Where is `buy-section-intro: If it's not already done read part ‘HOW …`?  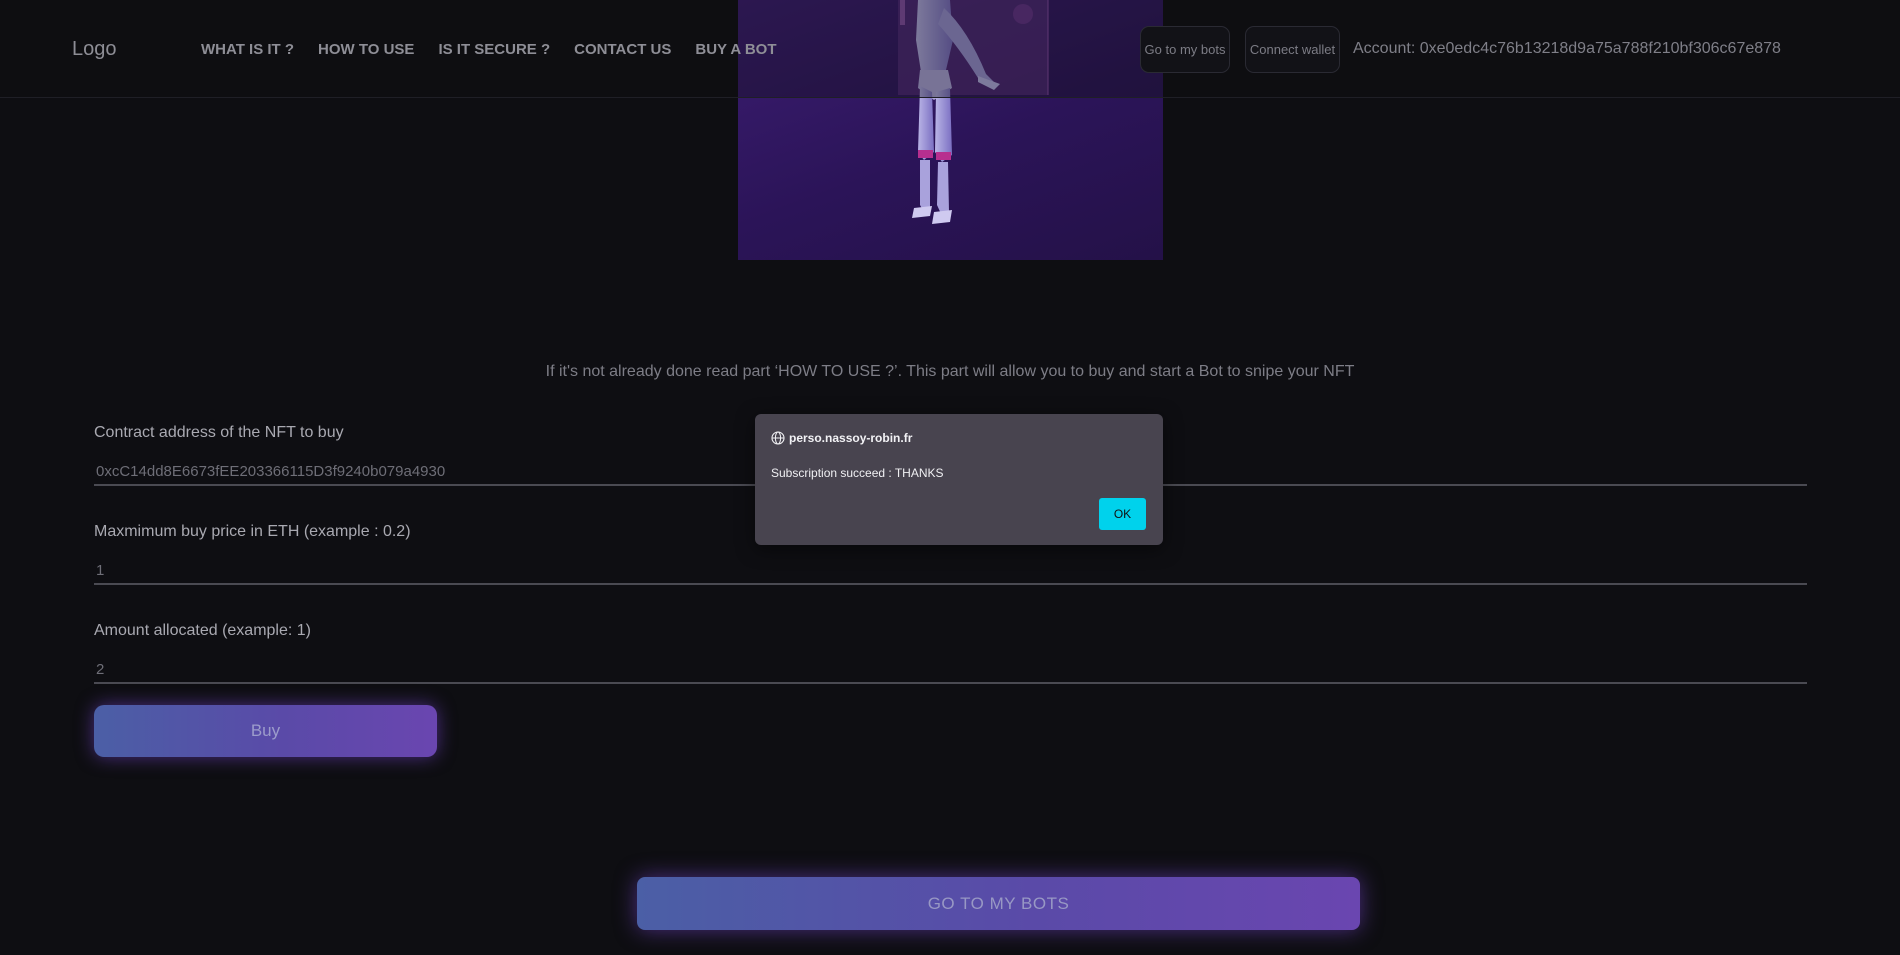 buy-section-intro: If it's not already done read part ‘HOW … is located at coordinates (950, 371).